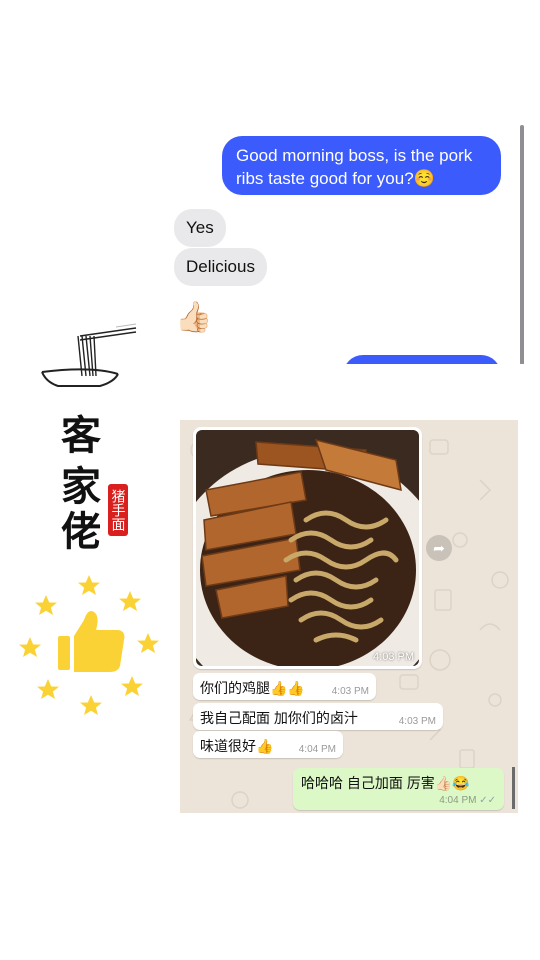 The width and height of the screenshot is (540, 960). What do you see at coordinates (252, 688) in the screenshot?
I see `message-text: 你们的鸡腿👍👍` at bounding box center [252, 688].